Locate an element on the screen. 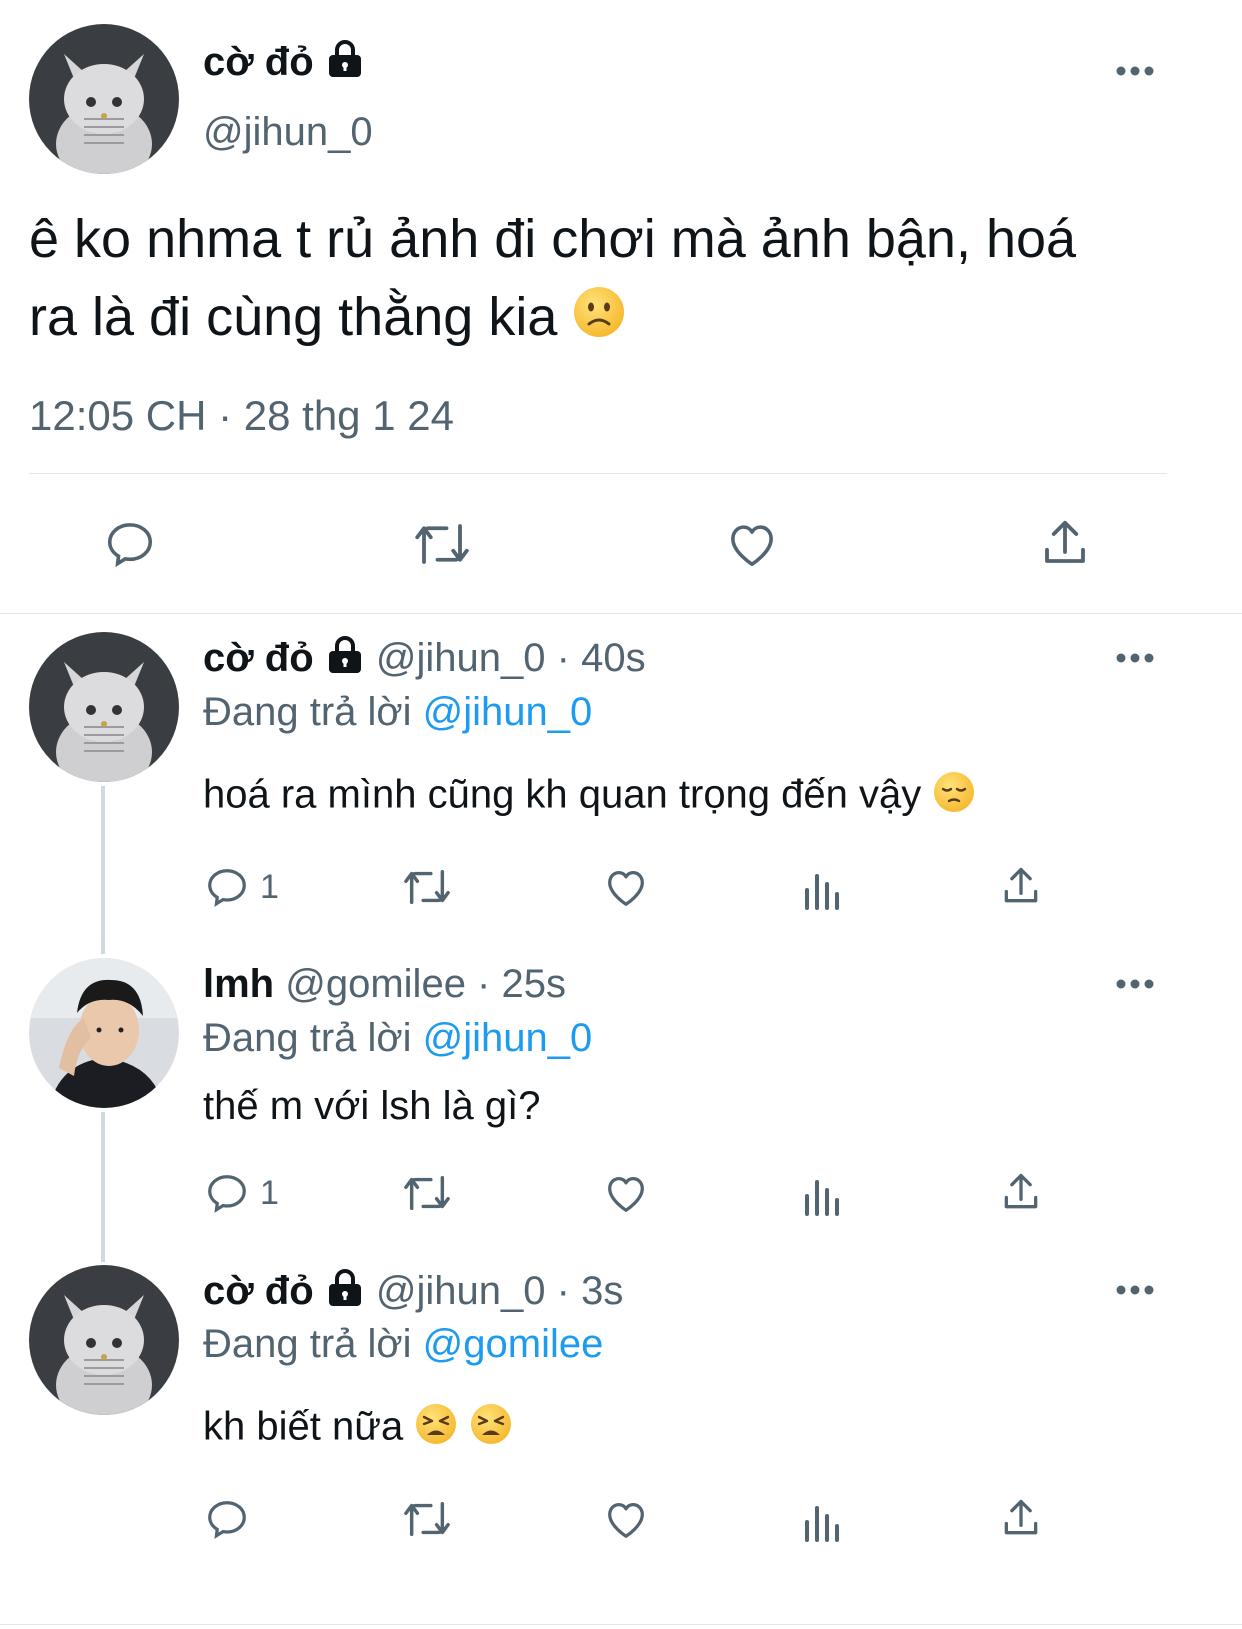  pensive-face-emoji is located at coordinates (954, 797).